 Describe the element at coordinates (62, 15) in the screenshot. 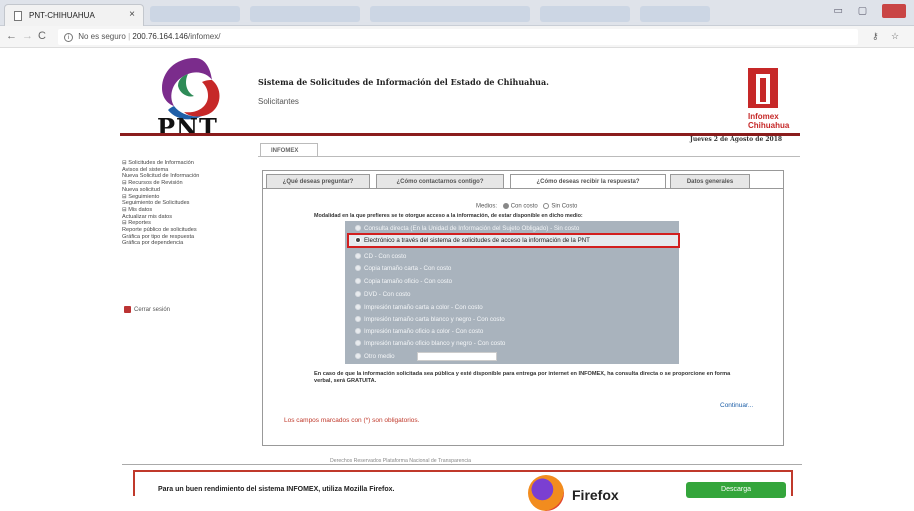

I see `tab-title: PNT-CHIHUAHUA` at that location.